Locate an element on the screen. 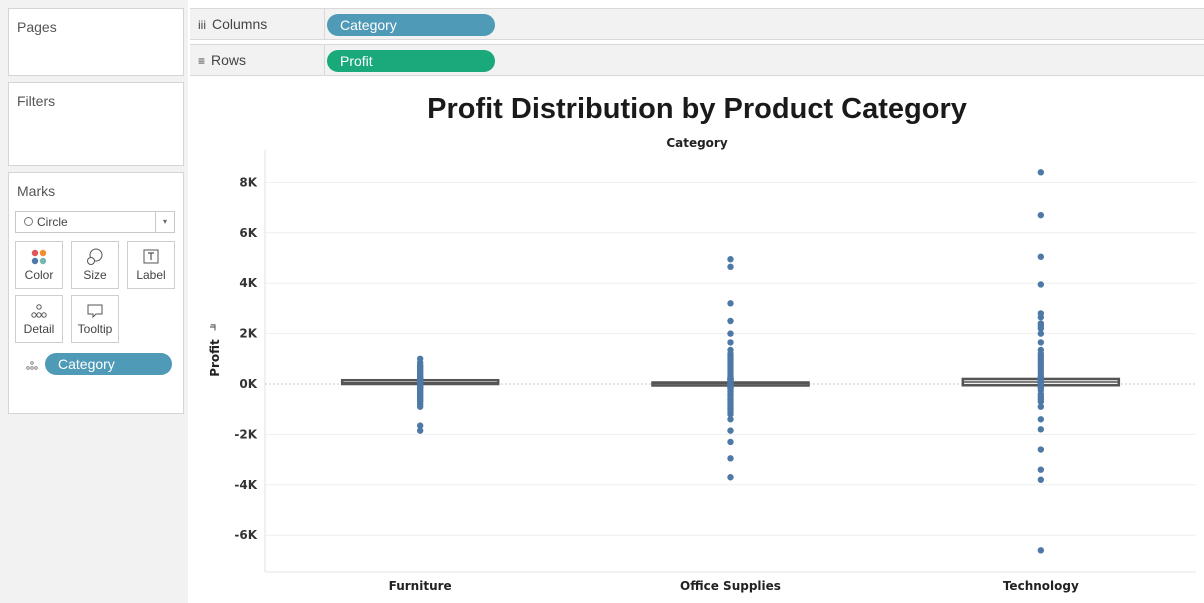  filters-title: Filters is located at coordinates (36, 101).